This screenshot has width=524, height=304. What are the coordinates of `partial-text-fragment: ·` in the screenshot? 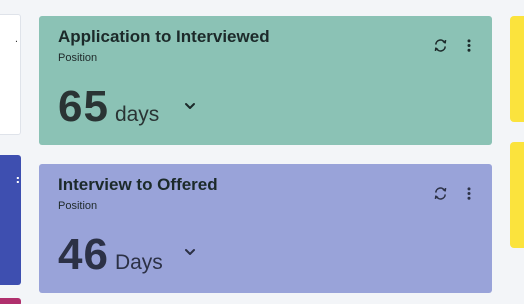 It's located at (16, 42).